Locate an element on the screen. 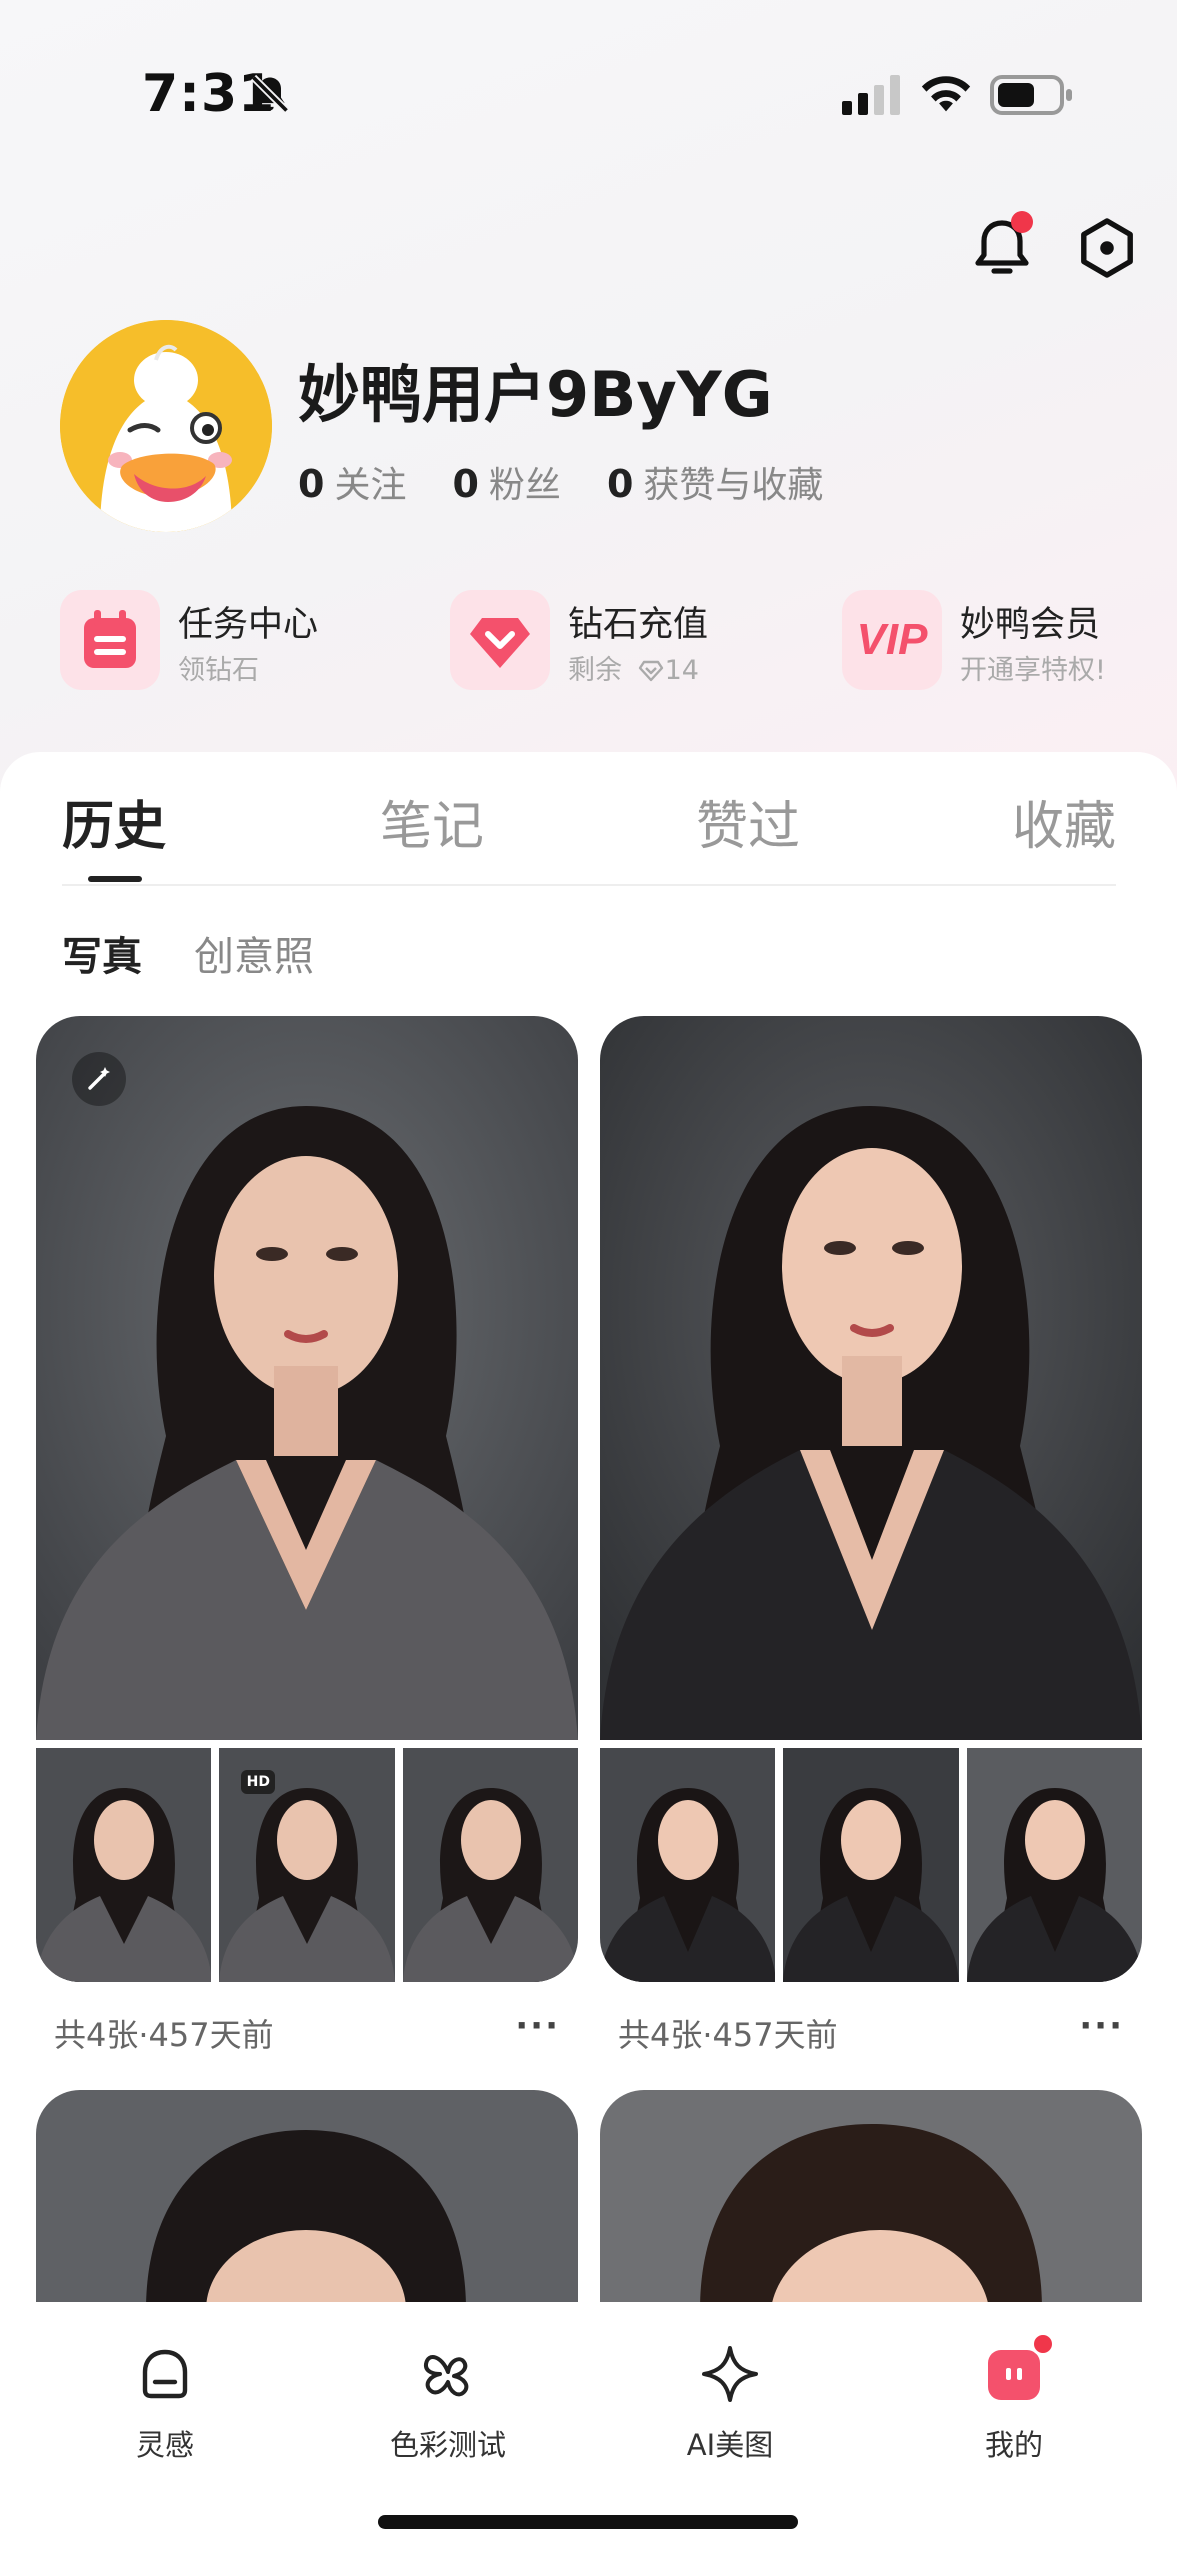 The height and width of the screenshot is (2560, 1177). wifi-icon is located at coordinates (946, 94).